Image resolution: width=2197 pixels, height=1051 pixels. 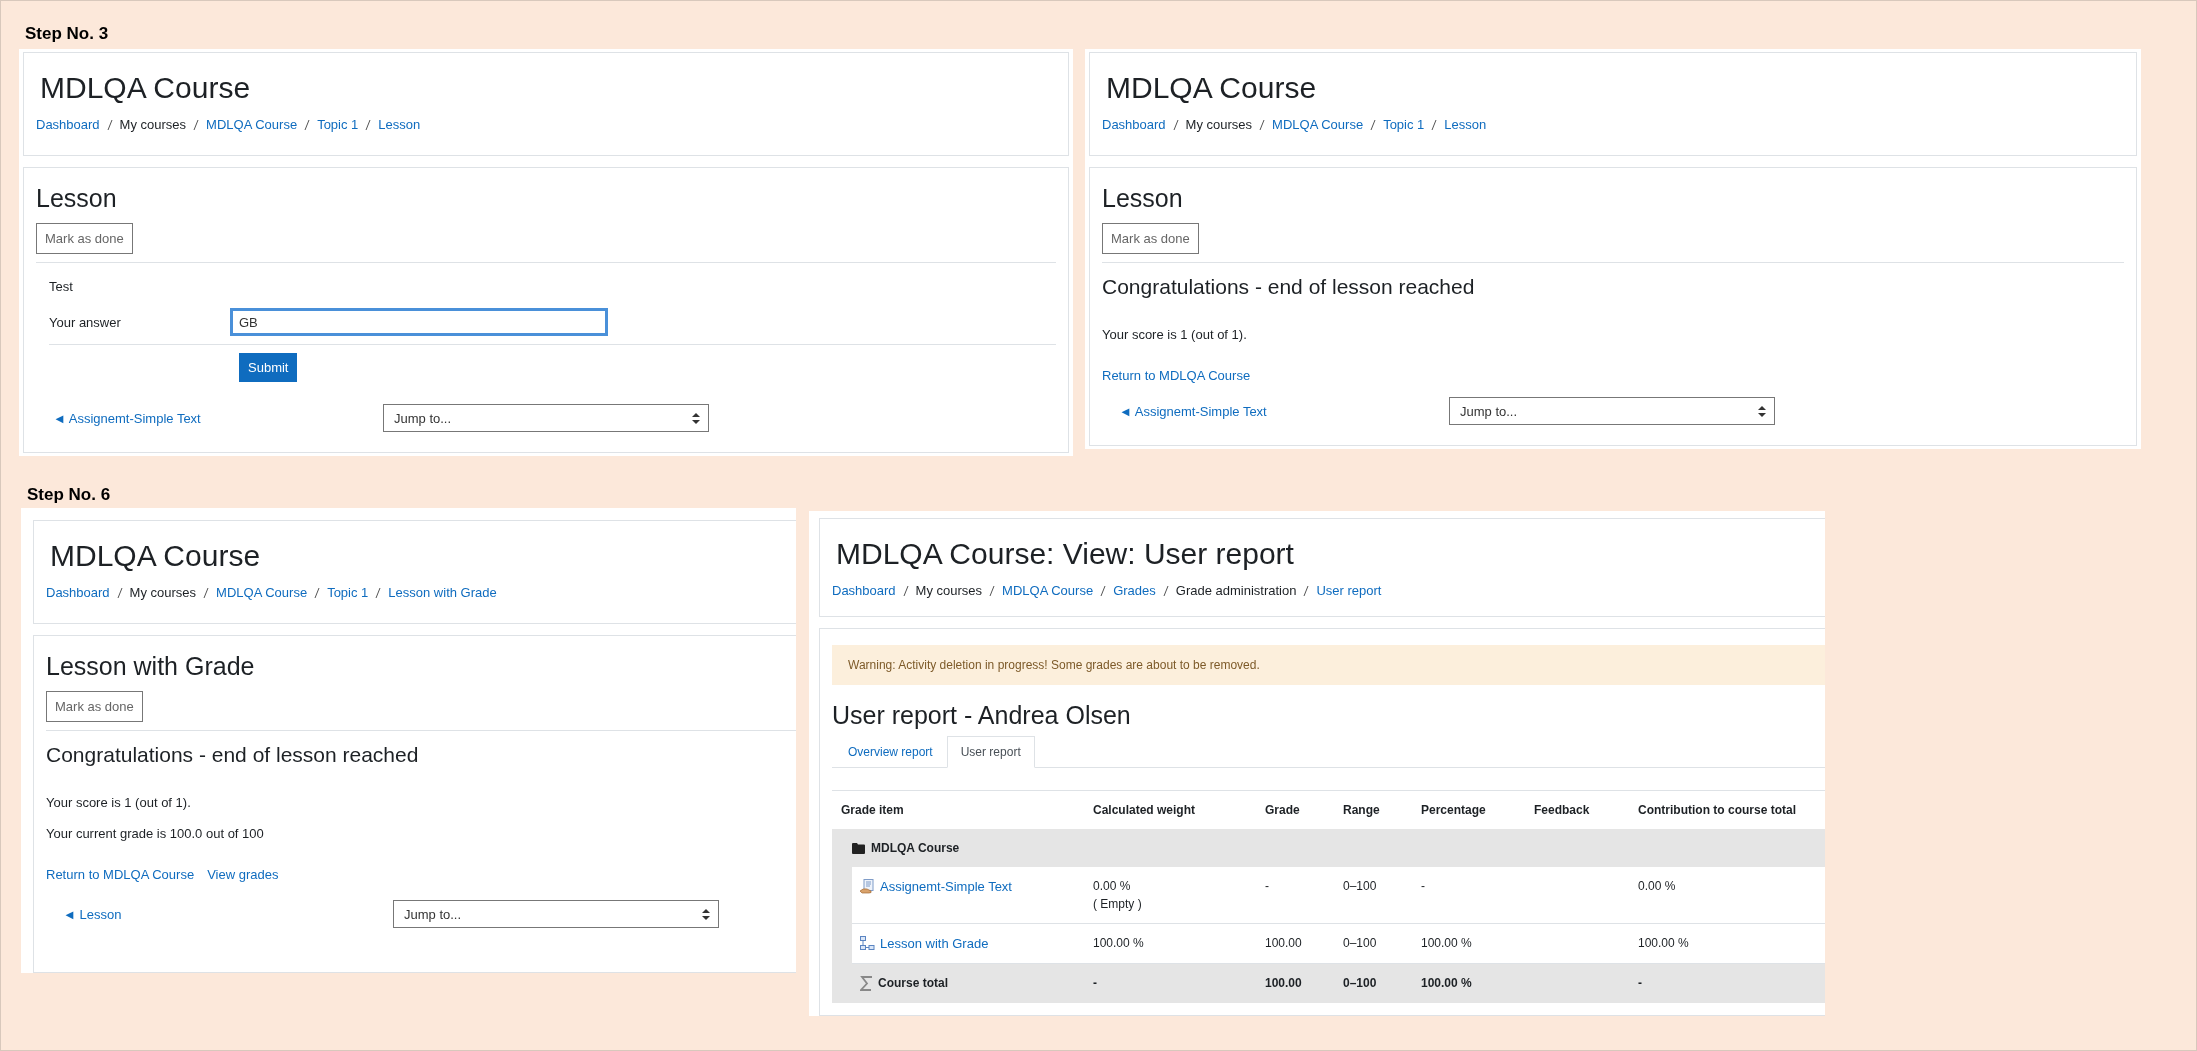 What do you see at coordinates (268, 367) in the screenshot?
I see `submit-button: Submit` at bounding box center [268, 367].